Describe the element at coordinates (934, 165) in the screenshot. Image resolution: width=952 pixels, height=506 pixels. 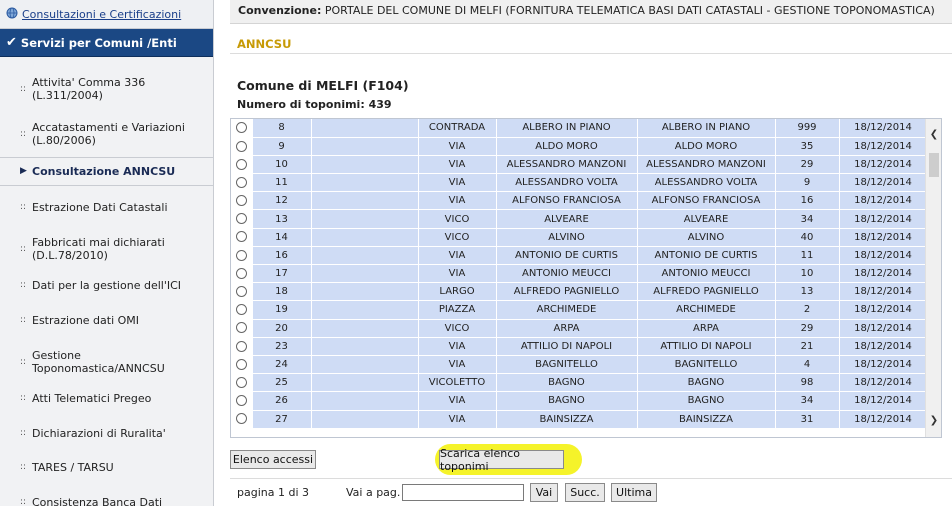
I see `scroll-thumb` at that location.